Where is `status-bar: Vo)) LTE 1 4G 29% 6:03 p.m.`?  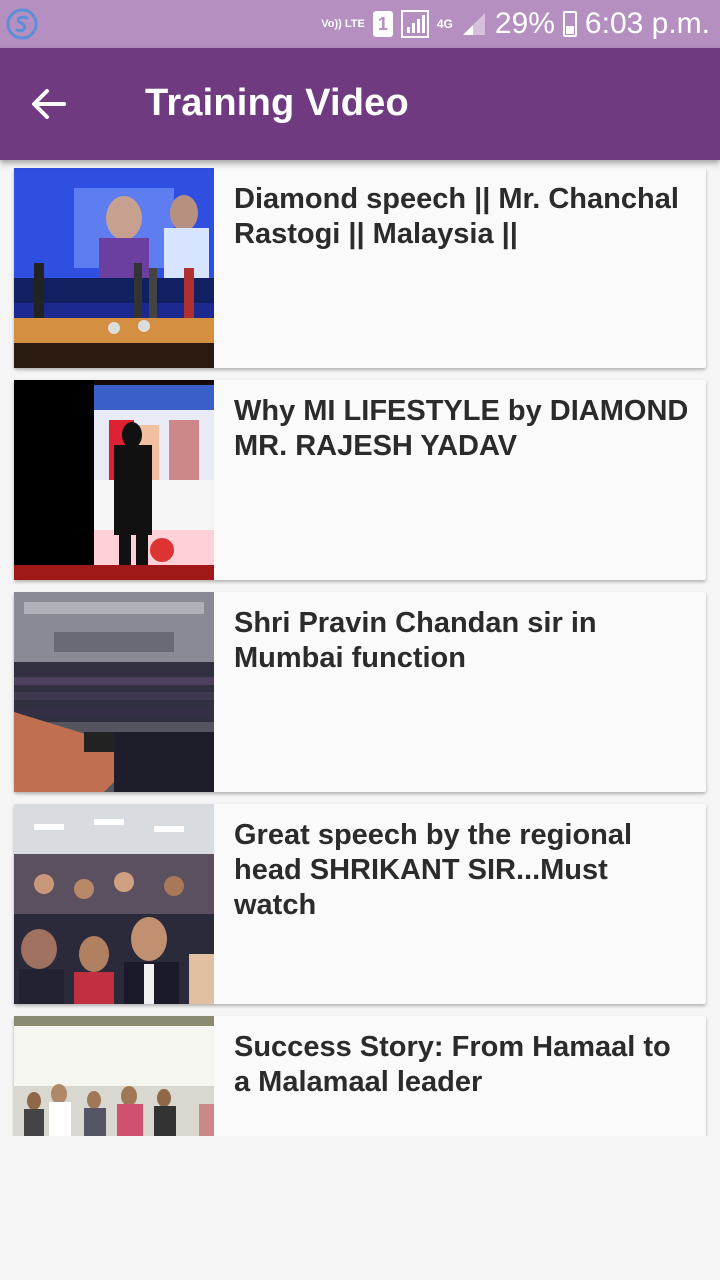 status-bar: Vo)) LTE 1 4G 29% 6:03 p.m. is located at coordinates (360, 24).